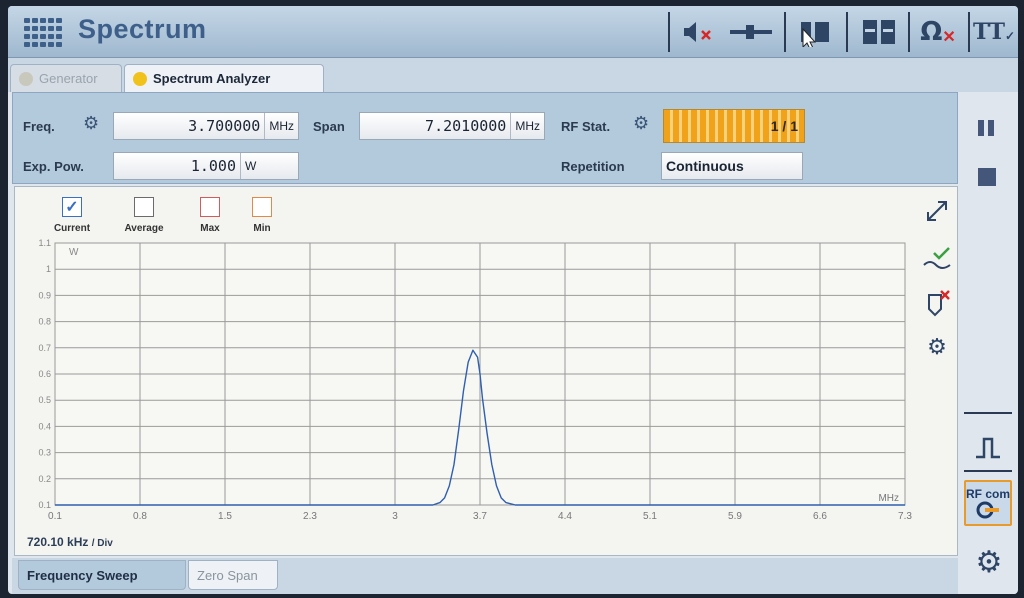  I want to click on span-value: 7.2010000, so click(466, 126).